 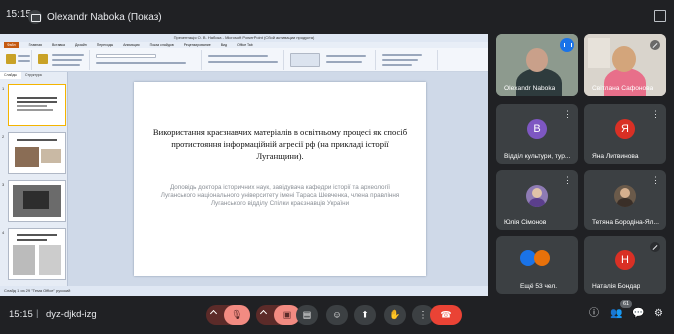 What do you see at coordinates (626, 304) in the screenshot?
I see `participant-count-badge: 61` at bounding box center [626, 304].